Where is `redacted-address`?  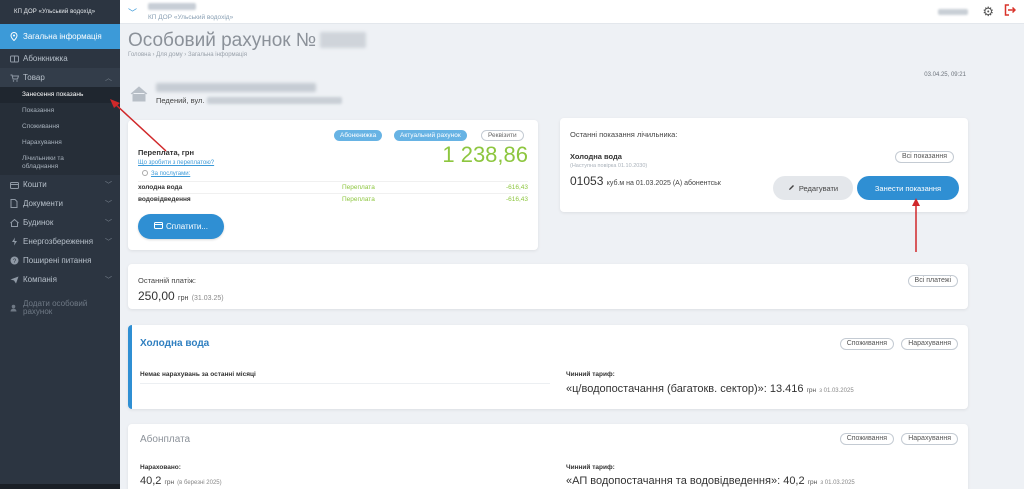 redacted-address is located at coordinates (274, 100).